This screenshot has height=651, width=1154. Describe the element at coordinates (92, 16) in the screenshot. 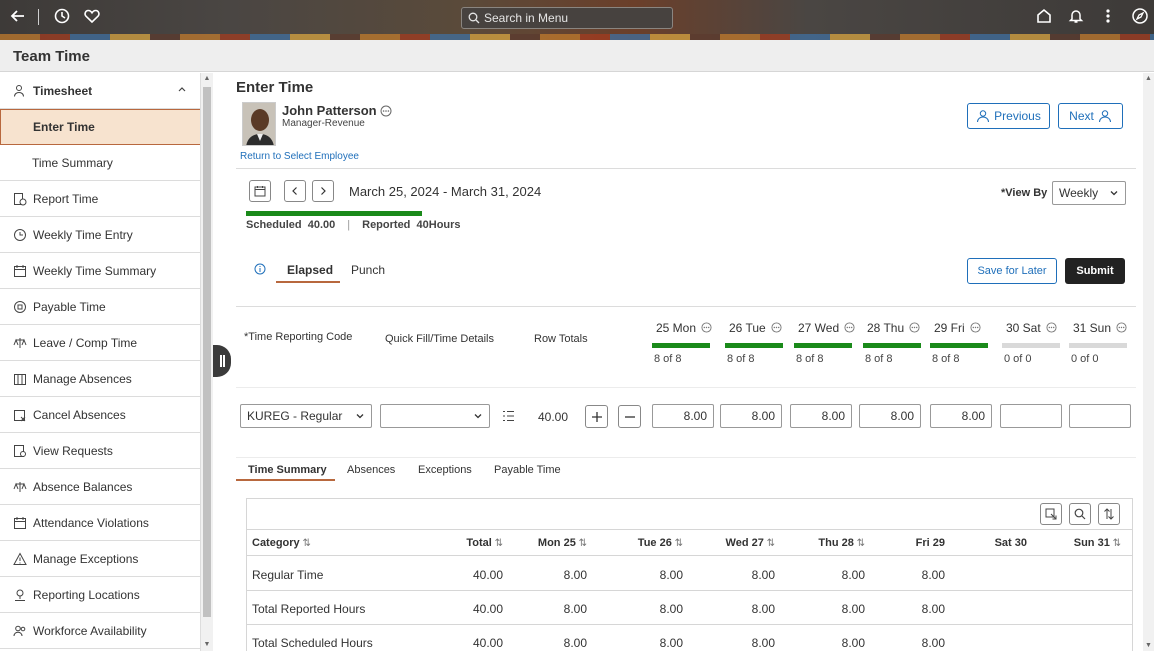

I see `favorite-icon` at that location.